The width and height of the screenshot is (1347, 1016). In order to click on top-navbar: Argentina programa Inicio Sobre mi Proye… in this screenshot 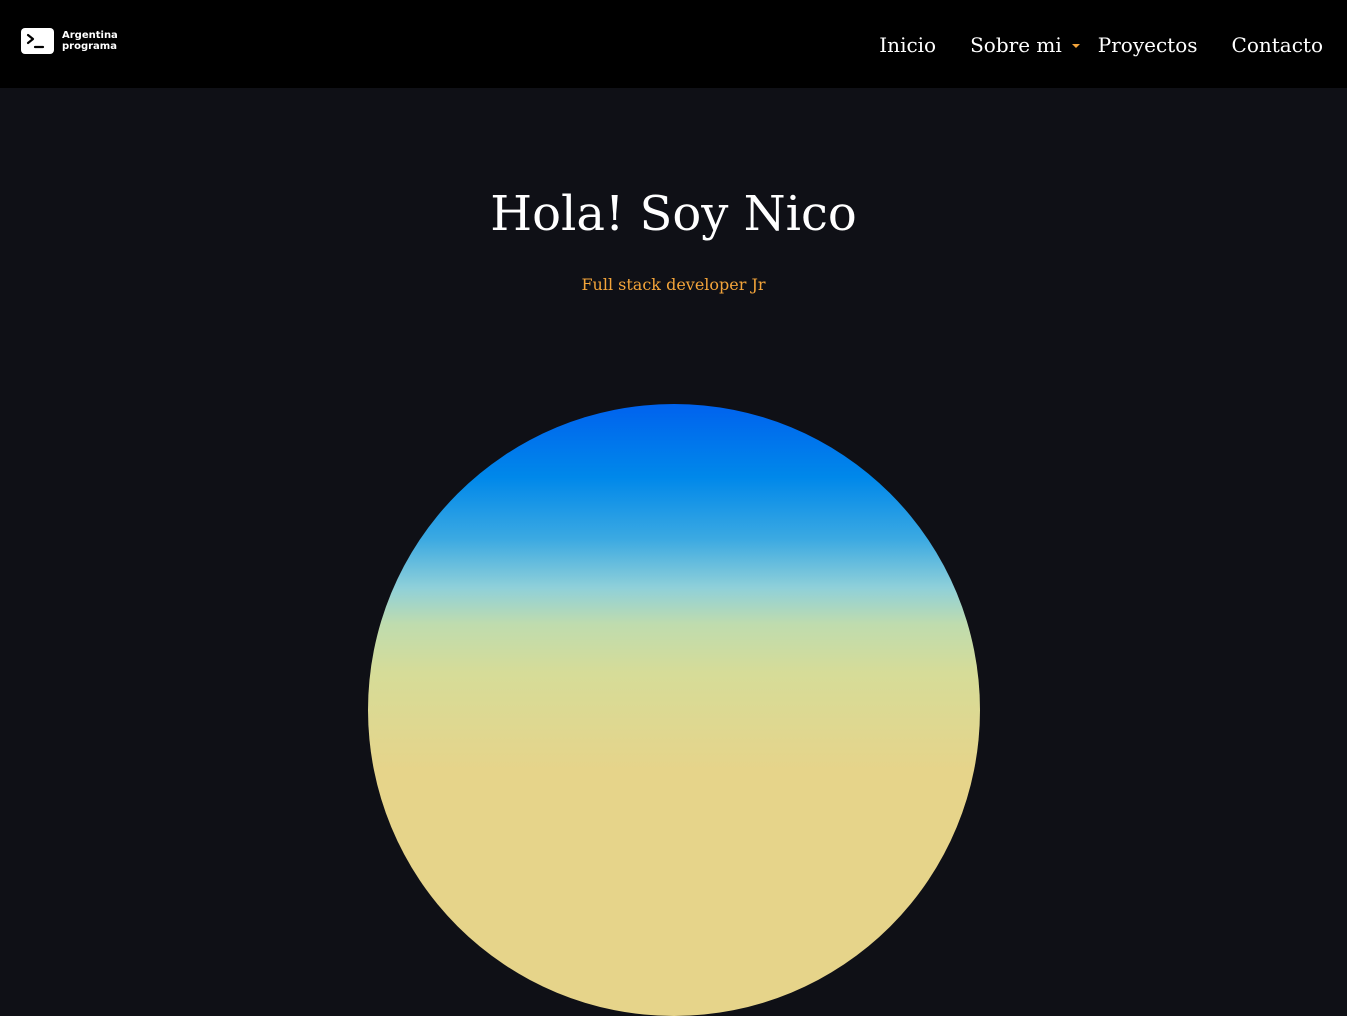, I will do `click(673, 44)`.